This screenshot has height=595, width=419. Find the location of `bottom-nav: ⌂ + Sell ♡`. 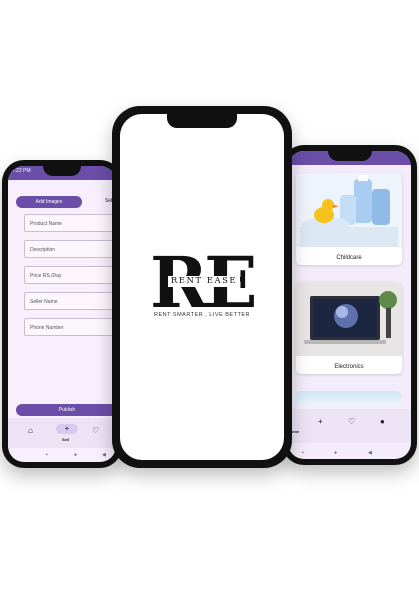

bottom-nav: ⌂ + Sell ♡ is located at coordinates (62, 433).